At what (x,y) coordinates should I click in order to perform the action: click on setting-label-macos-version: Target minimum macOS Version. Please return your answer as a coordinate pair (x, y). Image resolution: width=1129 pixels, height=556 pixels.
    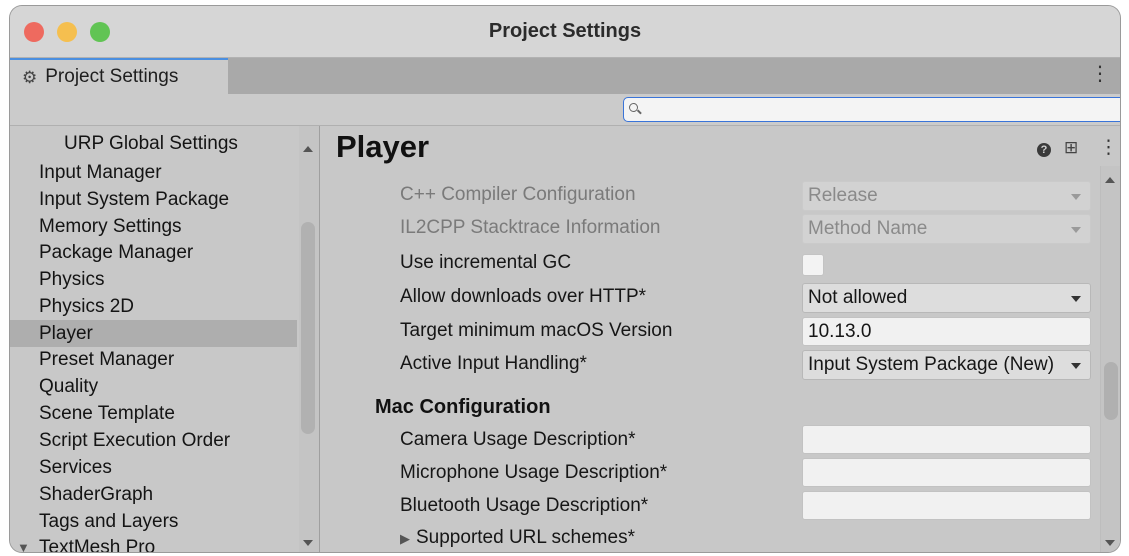
    Looking at the image, I should click on (536, 330).